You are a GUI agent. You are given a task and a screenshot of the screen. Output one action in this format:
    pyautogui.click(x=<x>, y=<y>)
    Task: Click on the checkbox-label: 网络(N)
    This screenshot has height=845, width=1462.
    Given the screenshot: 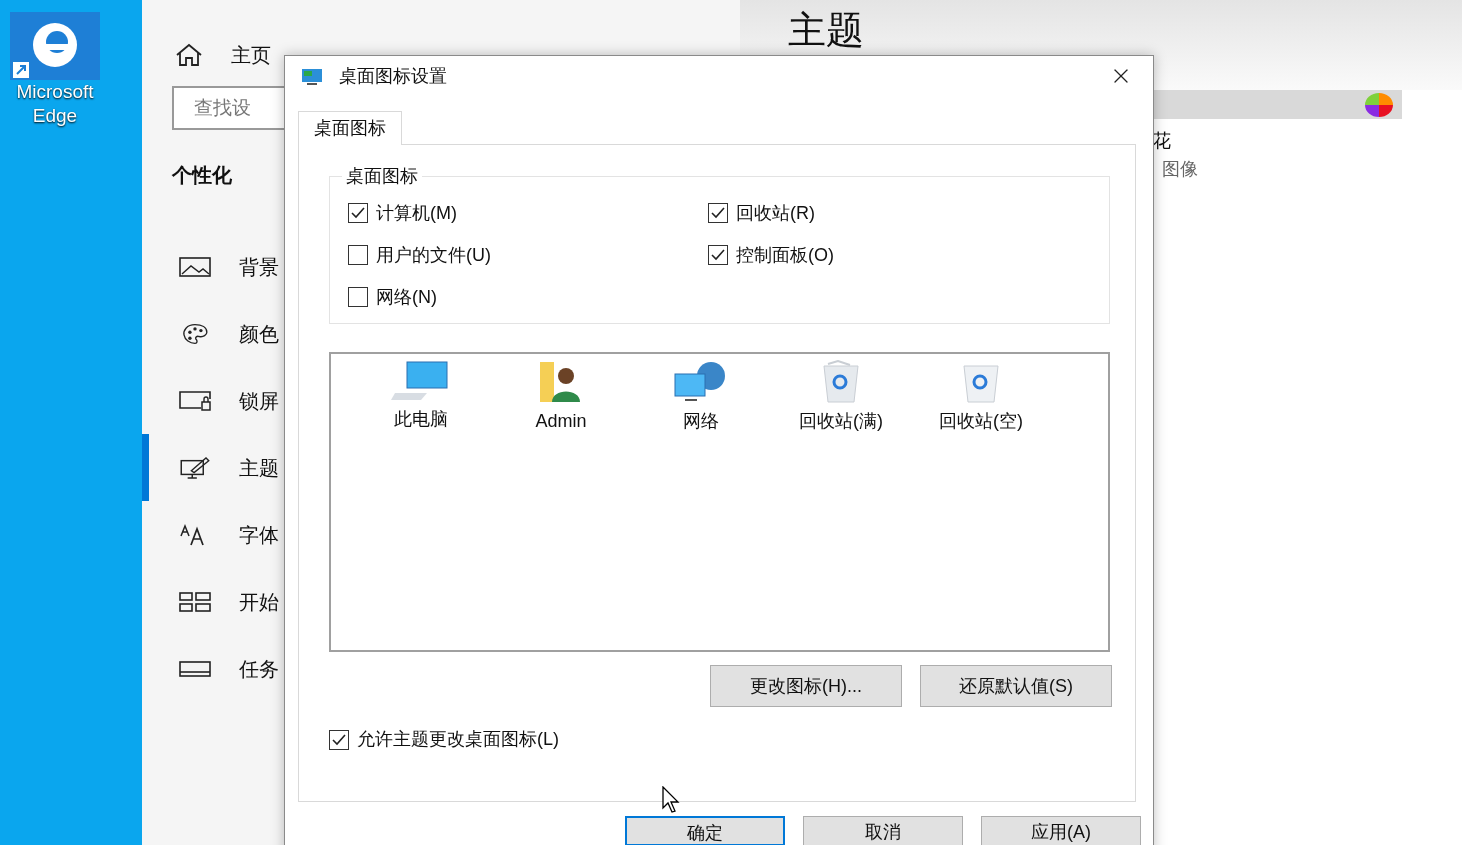 What is the action you would take?
    pyautogui.click(x=406, y=297)
    